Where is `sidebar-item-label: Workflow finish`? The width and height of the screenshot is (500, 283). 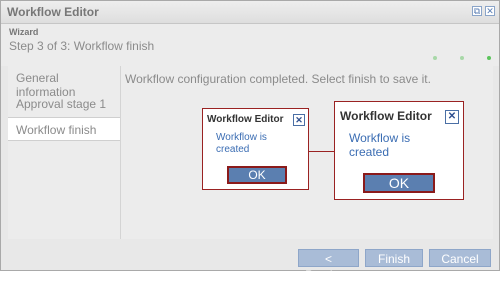 sidebar-item-label: Workflow finish is located at coordinates (56, 130).